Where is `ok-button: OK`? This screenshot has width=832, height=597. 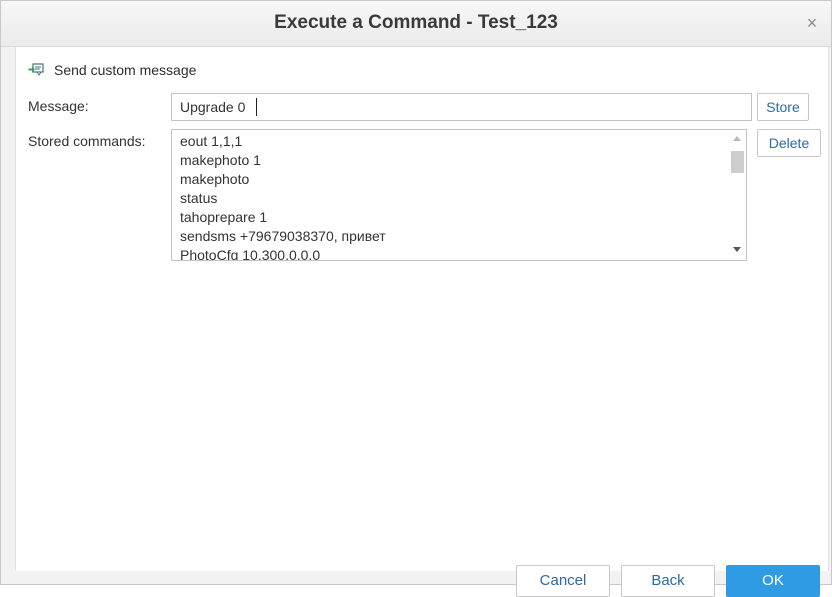 ok-button: OK is located at coordinates (773, 581).